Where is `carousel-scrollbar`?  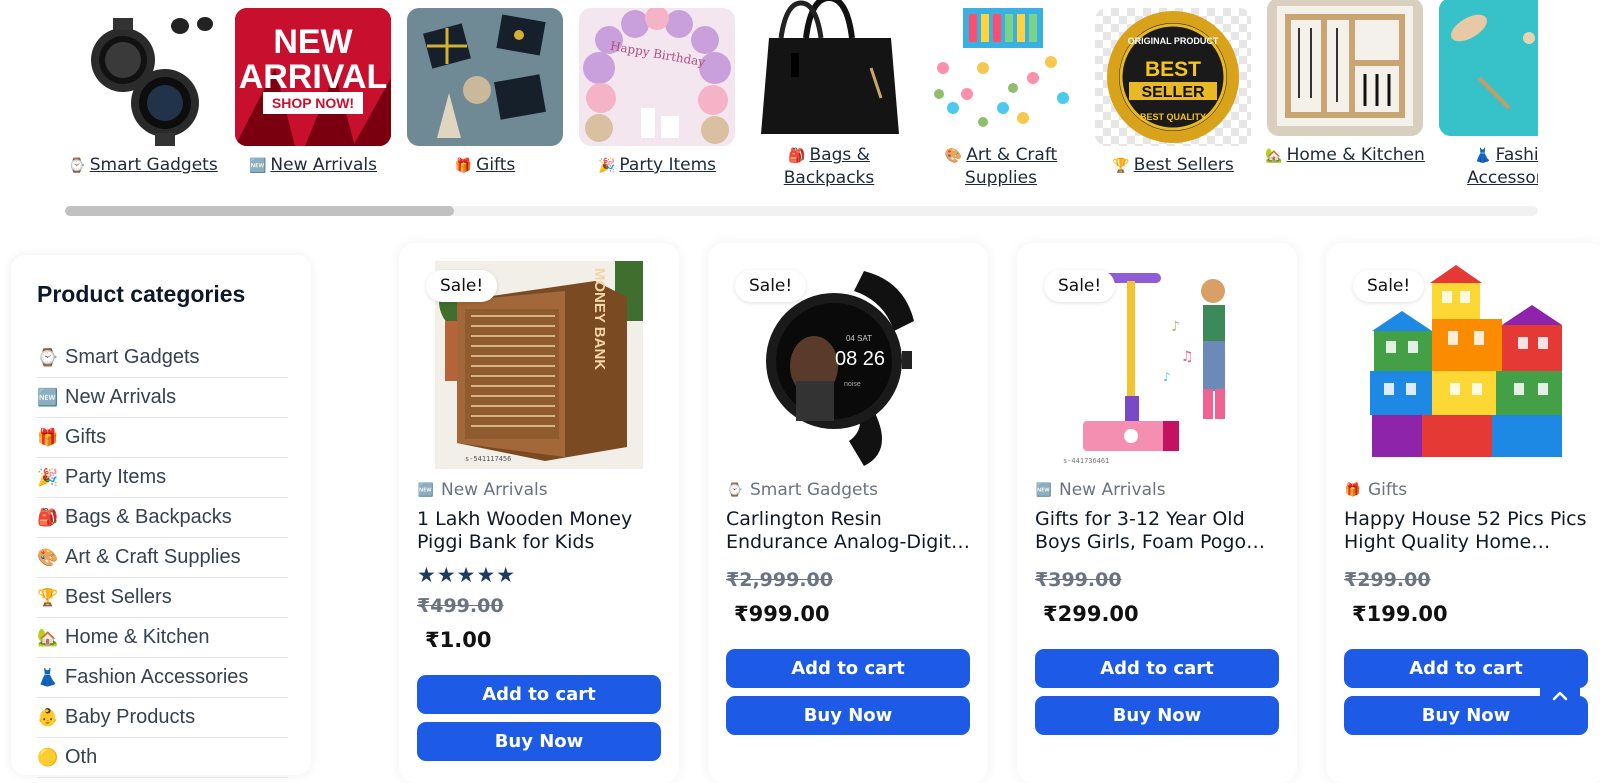
carousel-scrollbar is located at coordinates (801, 211).